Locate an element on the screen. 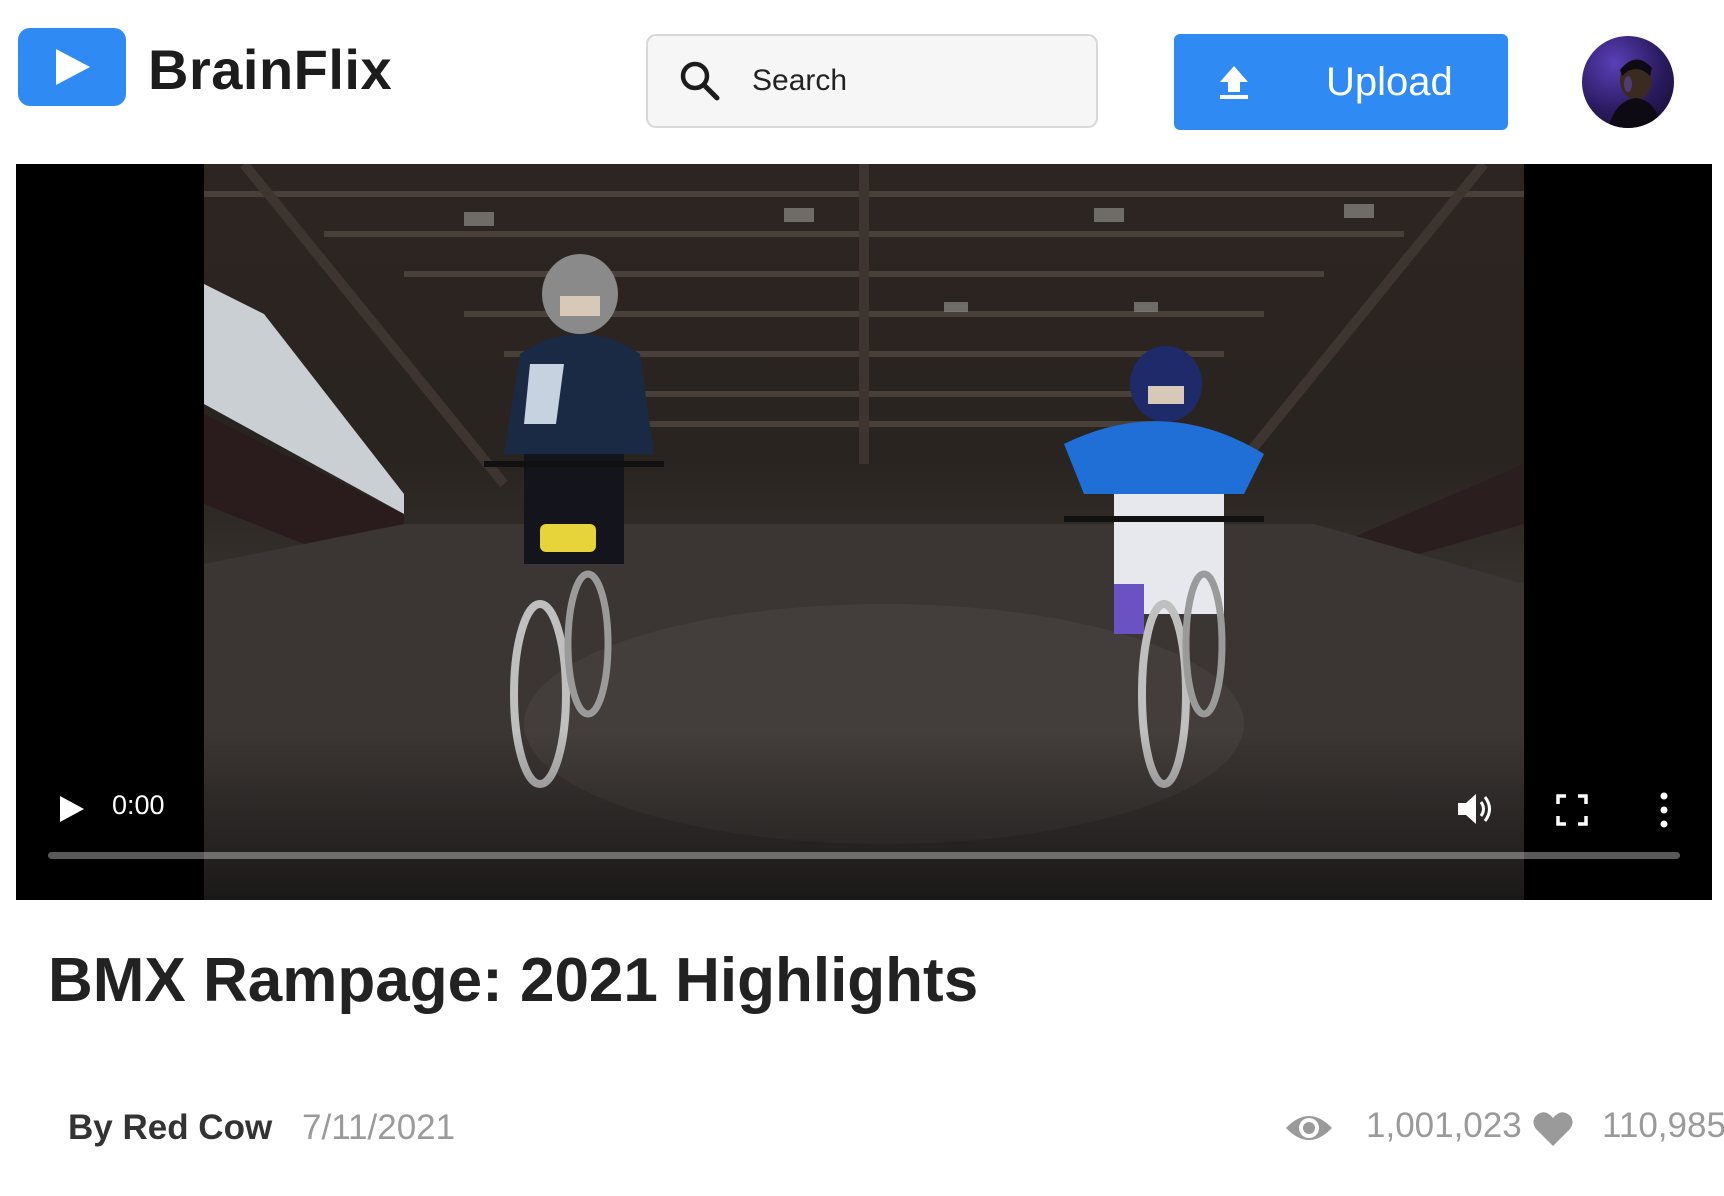 This screenshot has height=1196, width=1724. brand-logo is located at coordinates (72, 67).